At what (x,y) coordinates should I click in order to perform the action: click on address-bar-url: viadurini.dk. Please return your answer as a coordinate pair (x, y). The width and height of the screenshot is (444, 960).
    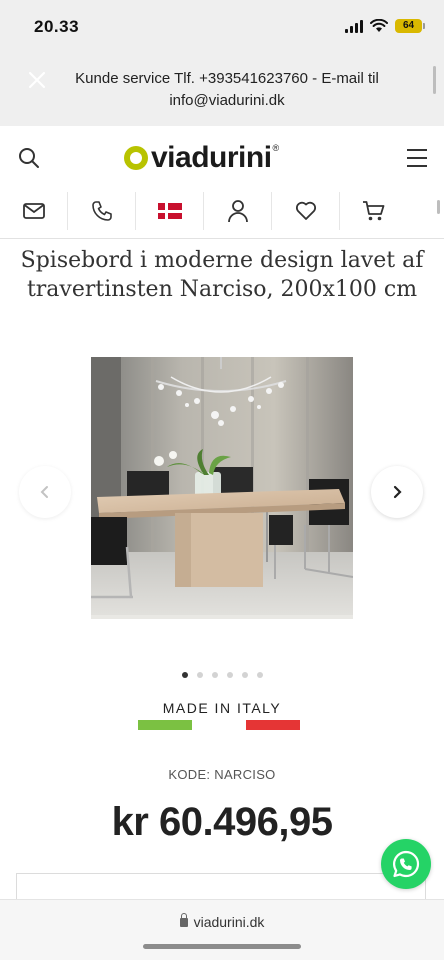
    Looking at the image, I should click on (222, 921).